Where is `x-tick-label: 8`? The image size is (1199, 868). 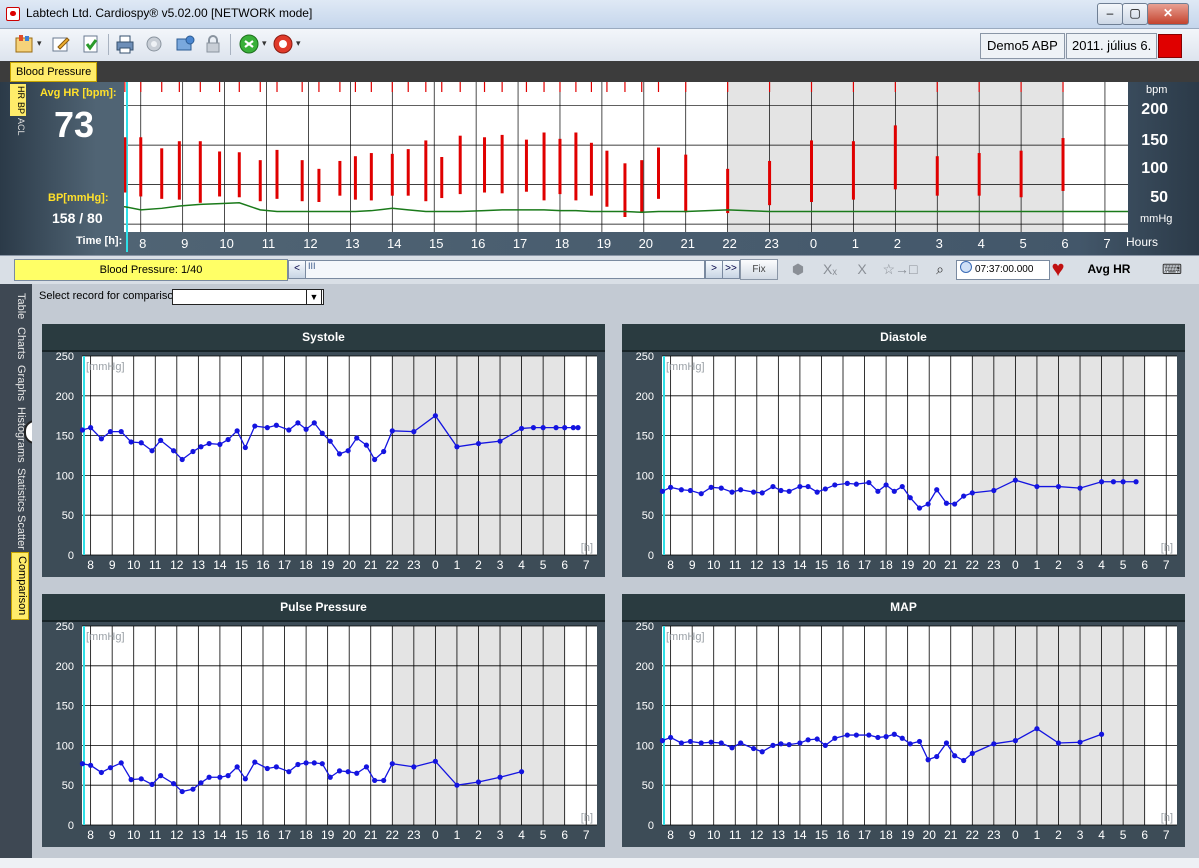 x-tick-label: 8 is located at coordinates (90, 565).